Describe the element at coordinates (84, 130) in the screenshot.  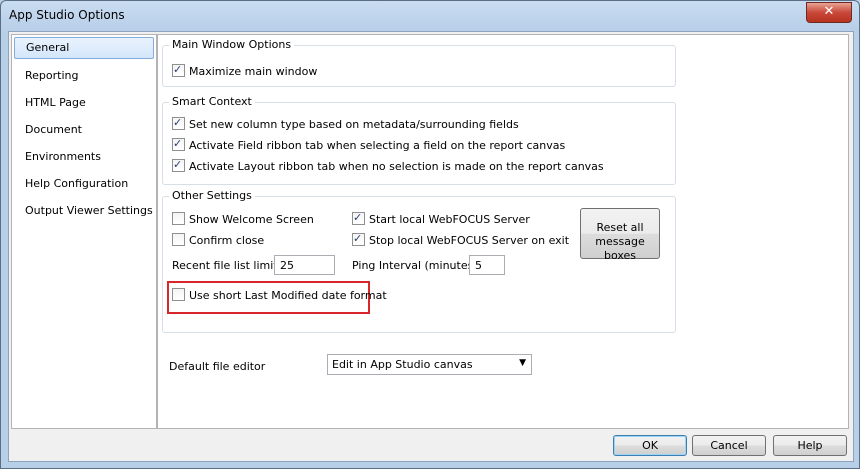
I see `nav-item-document: Document` at that location.